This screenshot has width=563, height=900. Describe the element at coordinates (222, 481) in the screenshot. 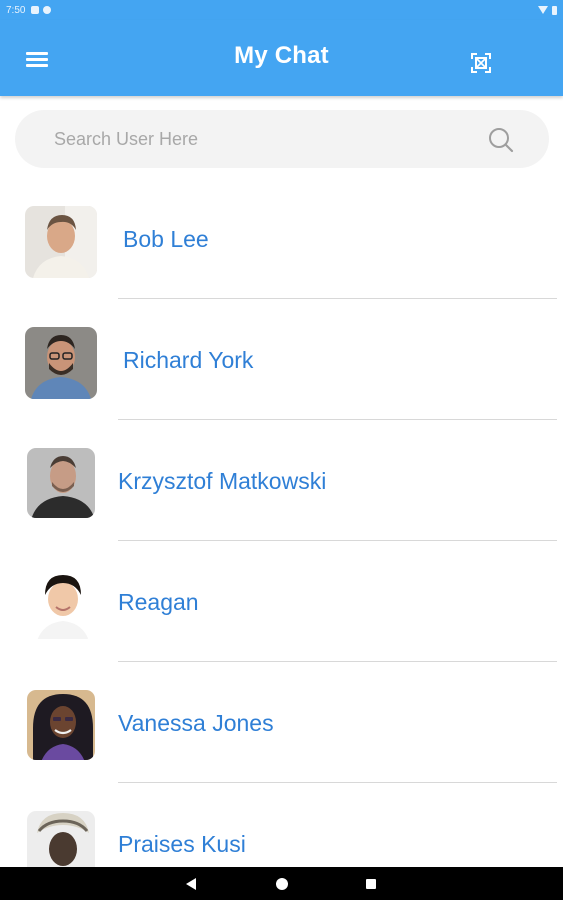

I see `user-name: Krzysztof Matkowski` at that location.